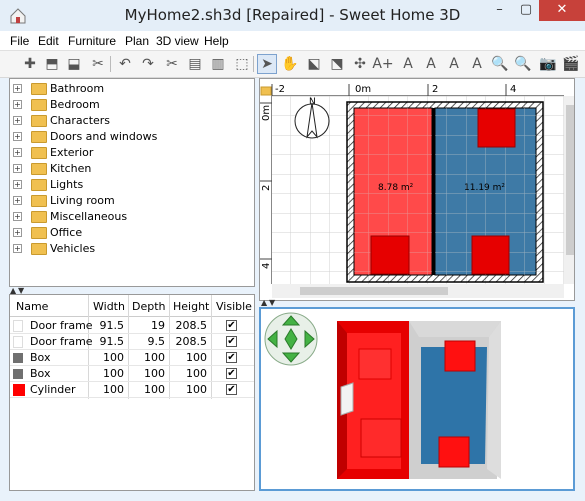  Describe the element at coordinates (137, 41) in the screenshot. I see `menu-plan: Plan` at that location.